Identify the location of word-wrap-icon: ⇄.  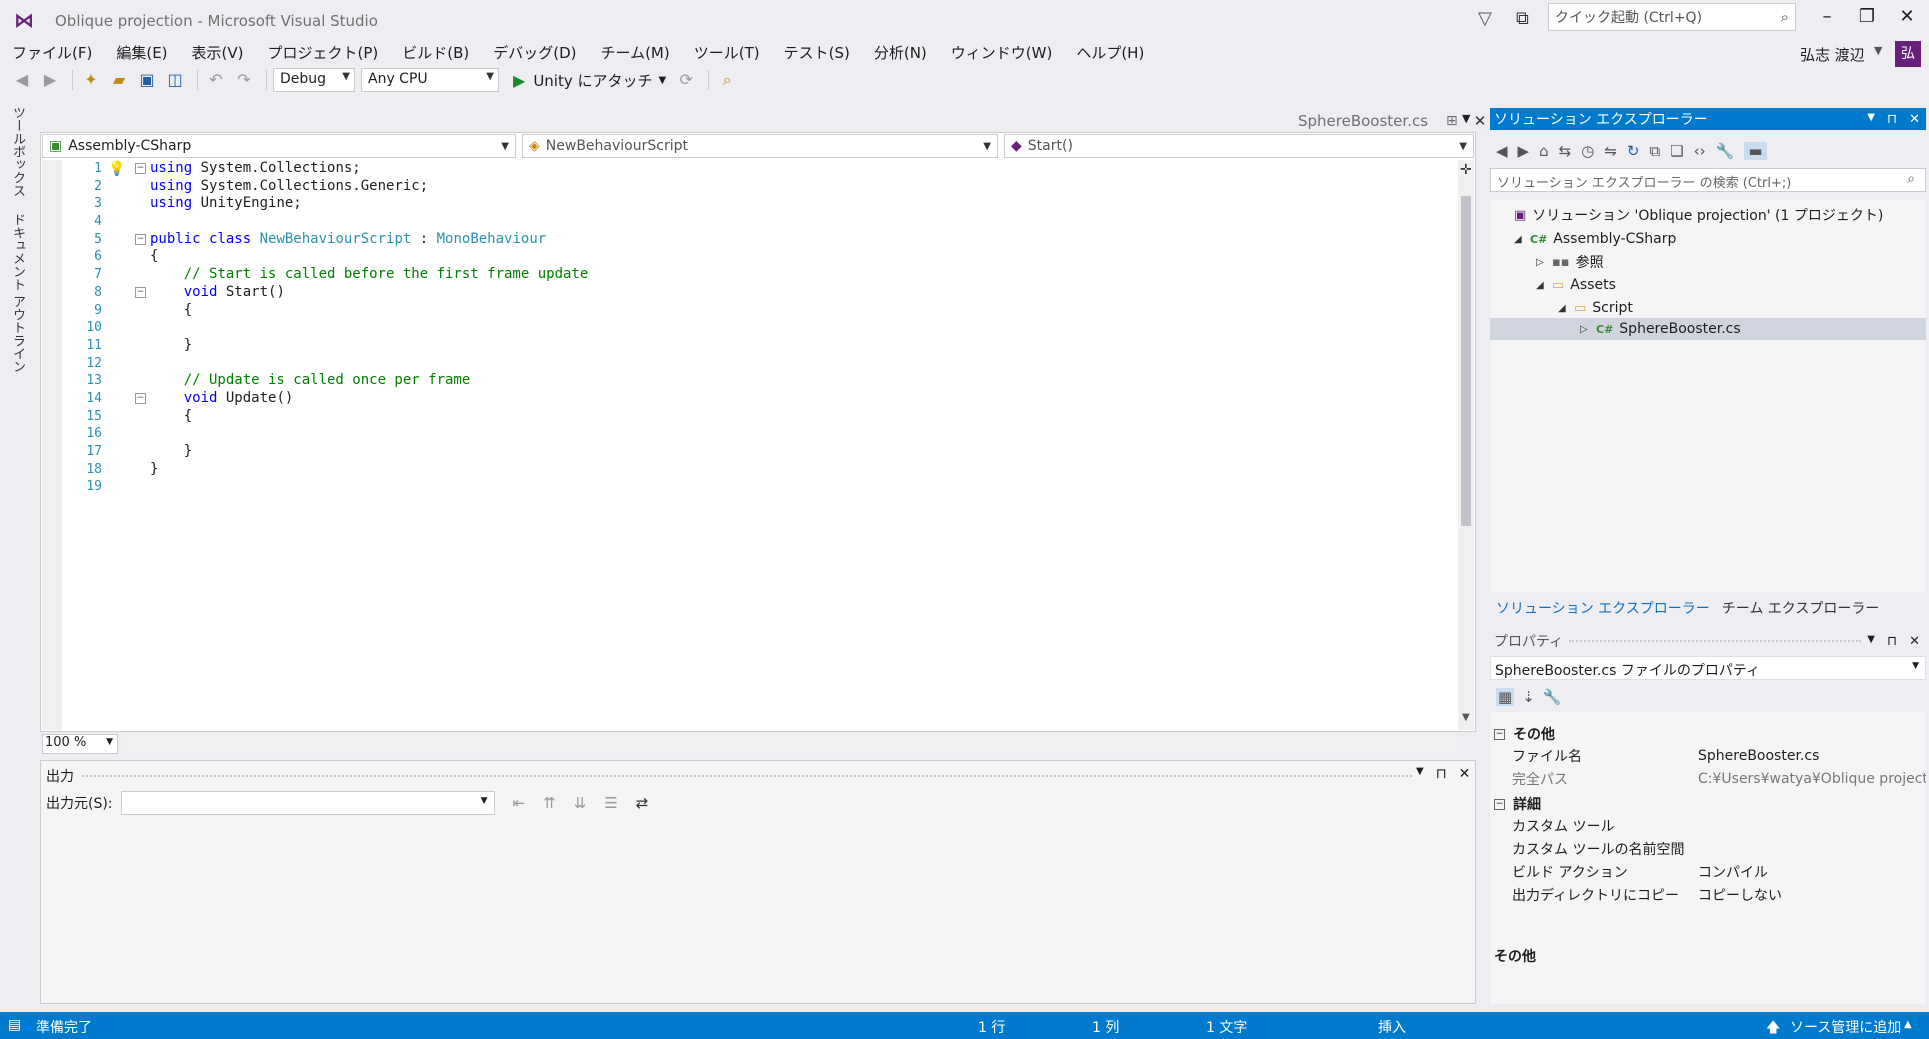
(642, 803).